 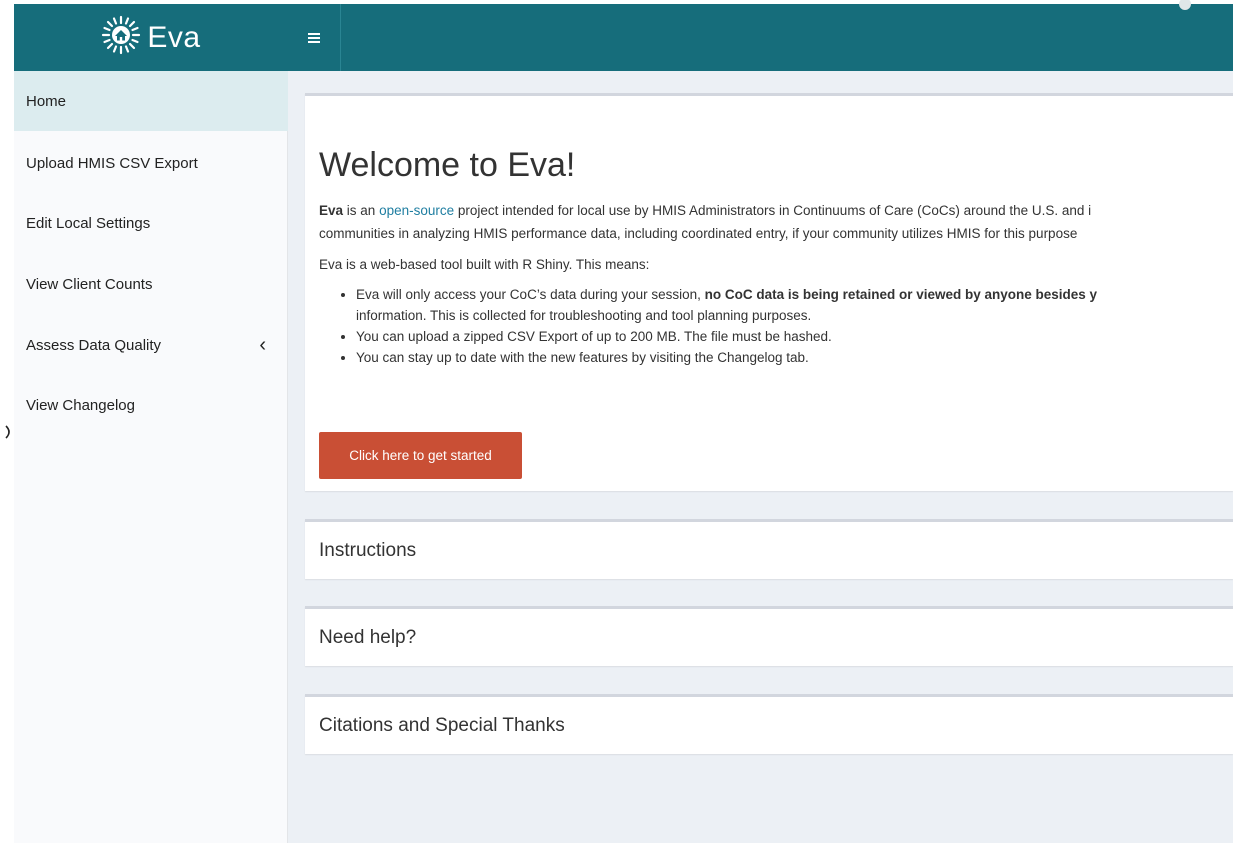 What do you see at coordinates (80, 405) in the screenshot?
I see `sidebar-item-label: View Changelog` at bounding box center [80, 405].